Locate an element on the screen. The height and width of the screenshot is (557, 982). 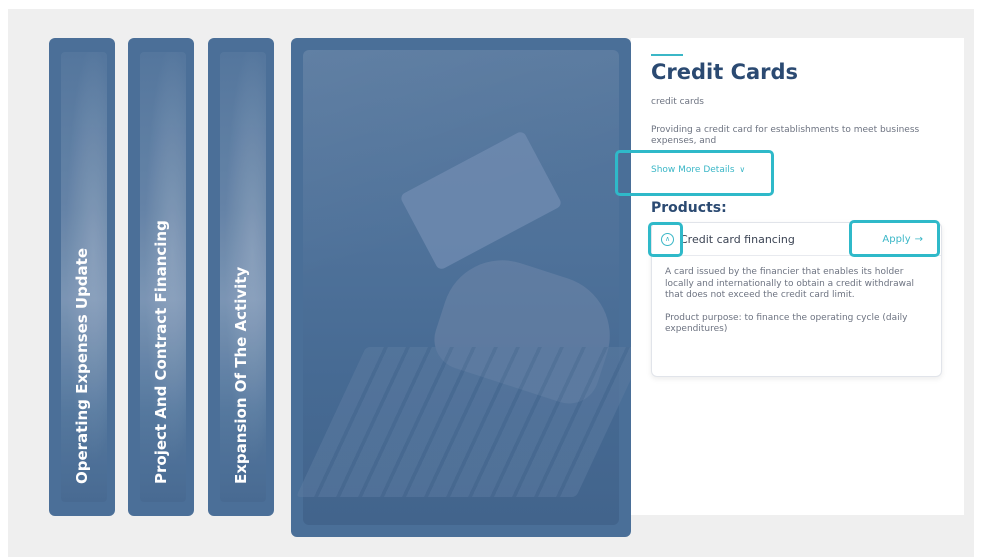
show-more-details-link: Show More Details ∨ is located at coordinates (698, 170).